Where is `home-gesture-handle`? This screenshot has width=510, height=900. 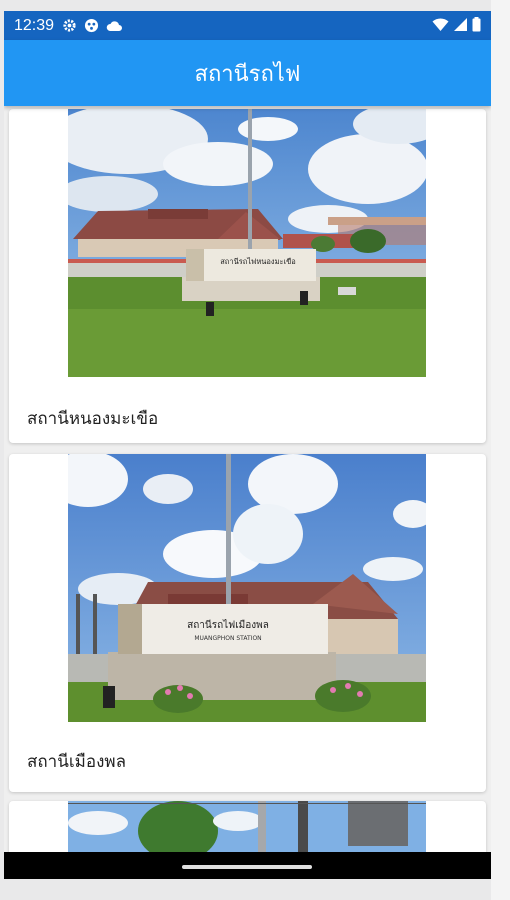 home-gesture-handle is located at coordinates (247, 867).